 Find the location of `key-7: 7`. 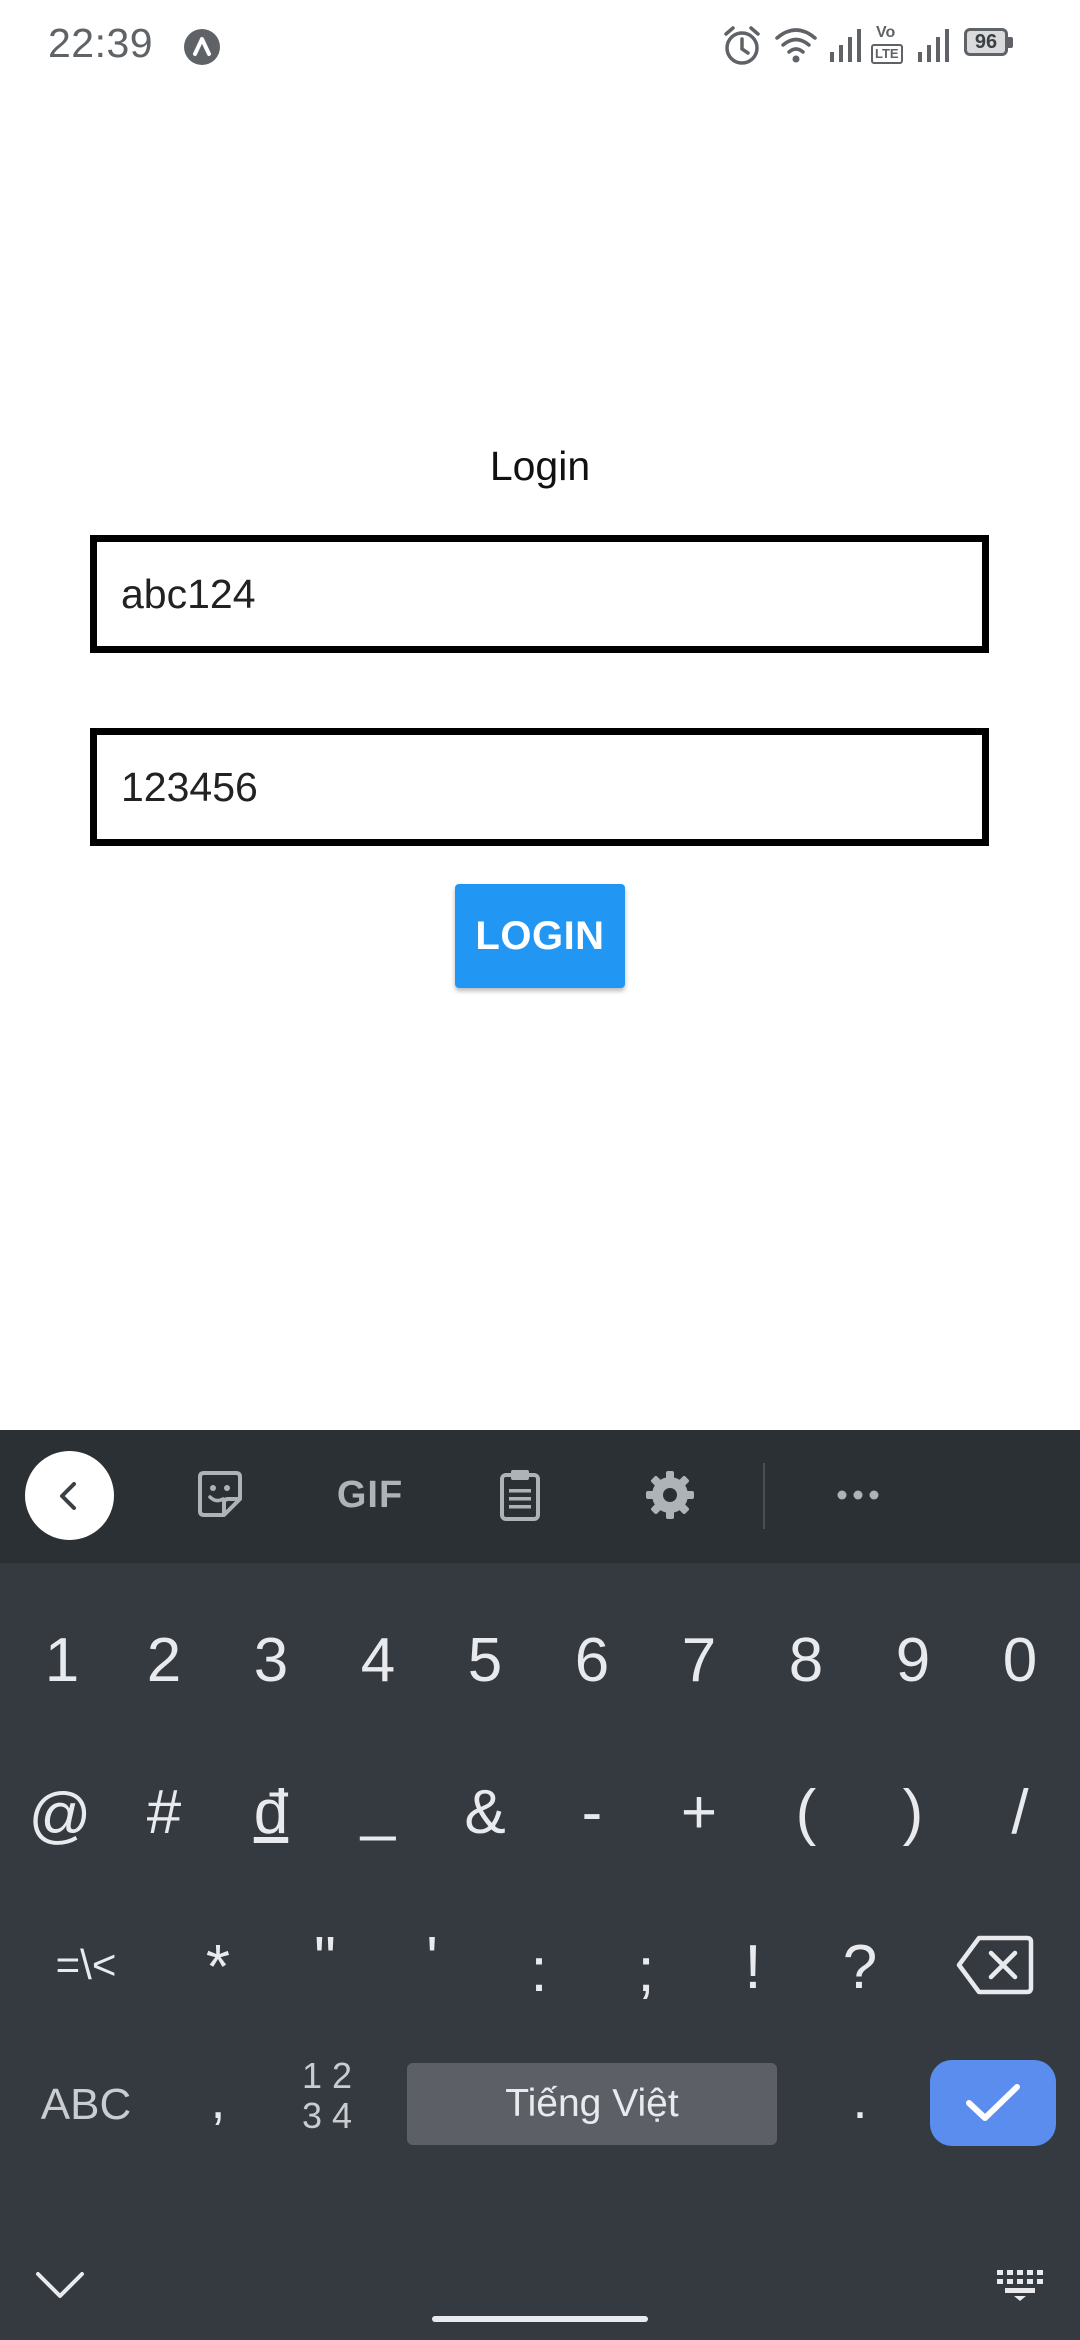

key-7: 7 is located at coordinates (699, 1660).